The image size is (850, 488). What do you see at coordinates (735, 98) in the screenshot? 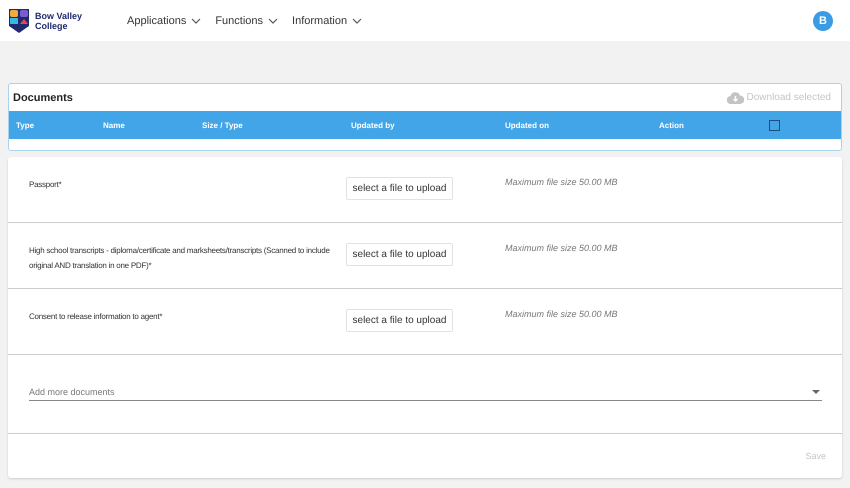
I see `cloud-download-icon` at bounding box center [735, 98].